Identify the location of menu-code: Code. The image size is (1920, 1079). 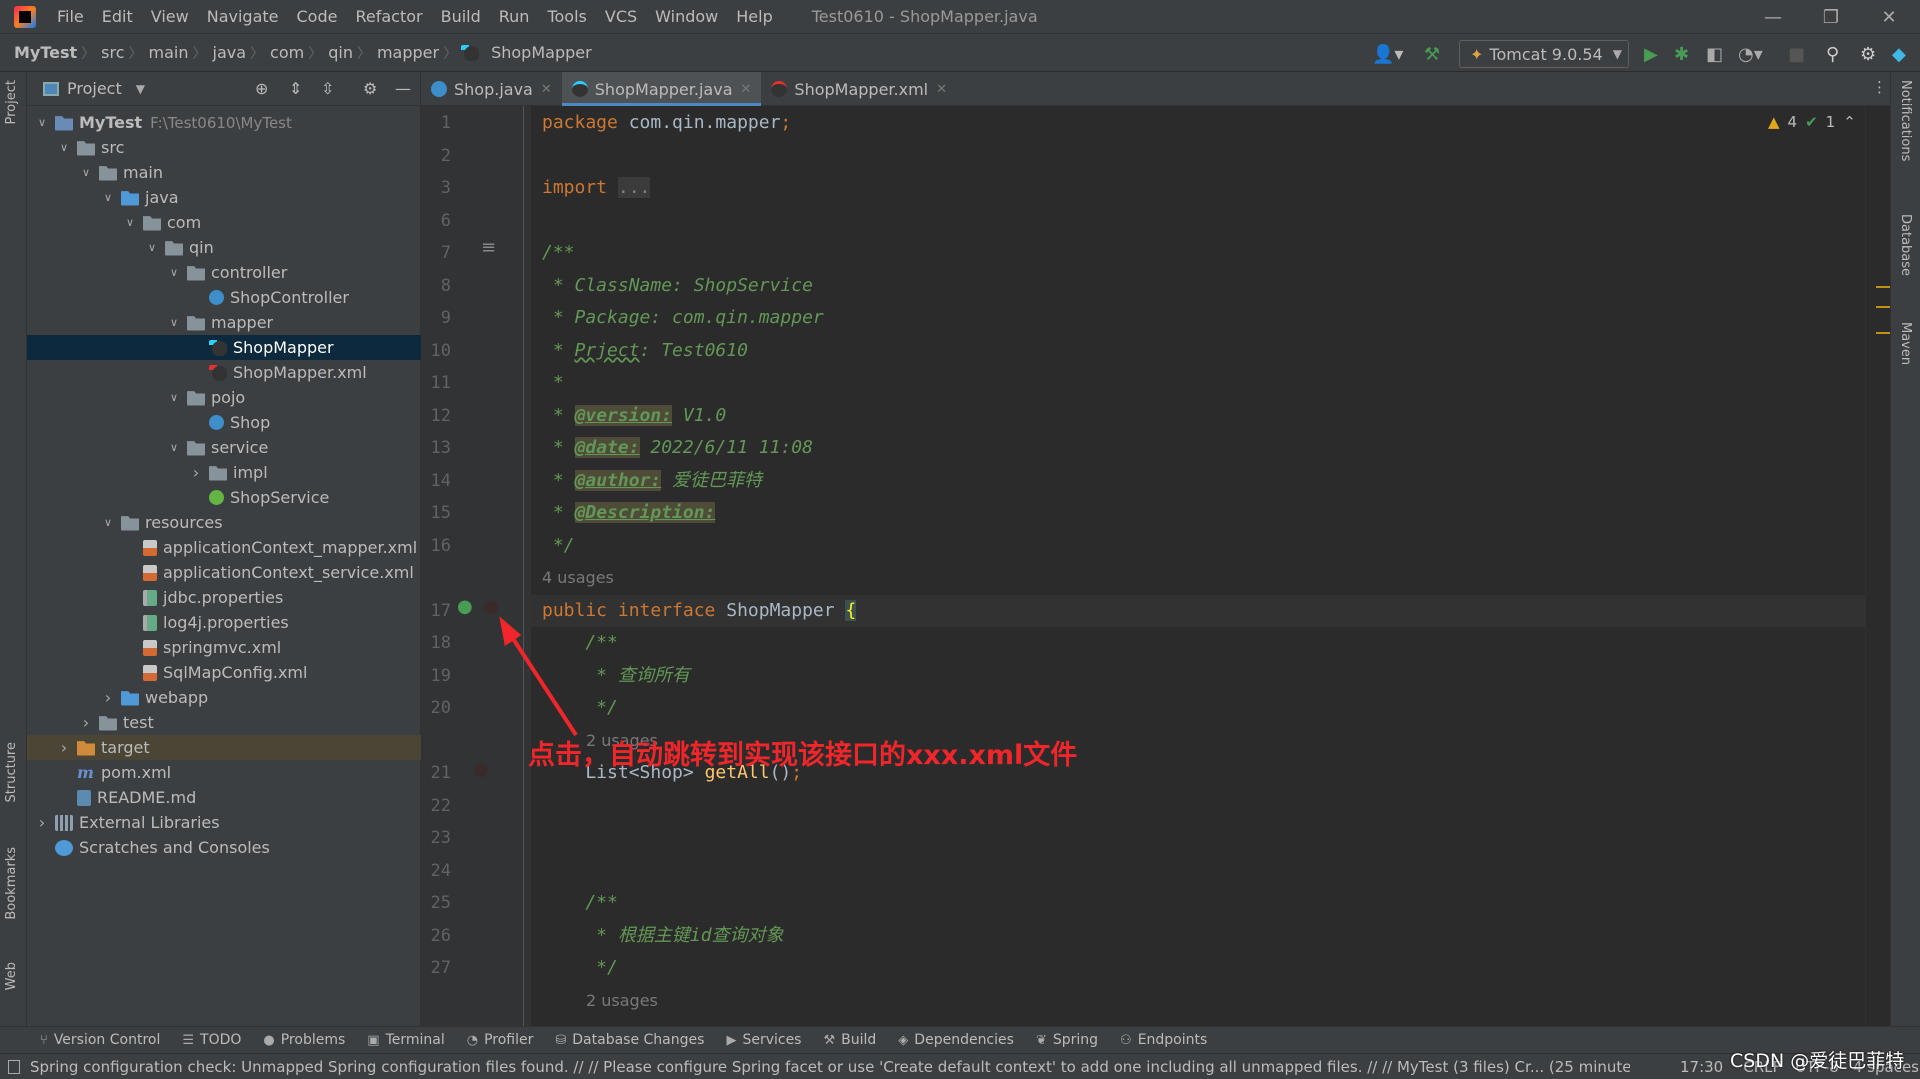
(317, 16).